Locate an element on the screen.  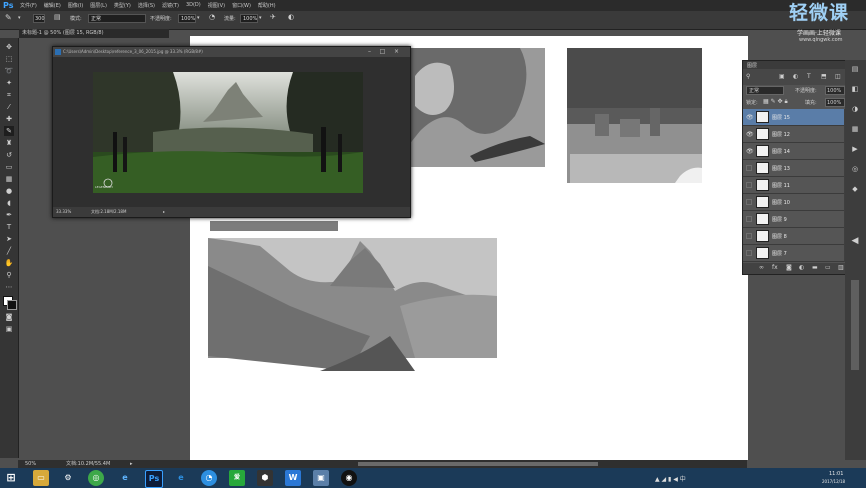
word-icon: W is located at coordinates (293, 478).